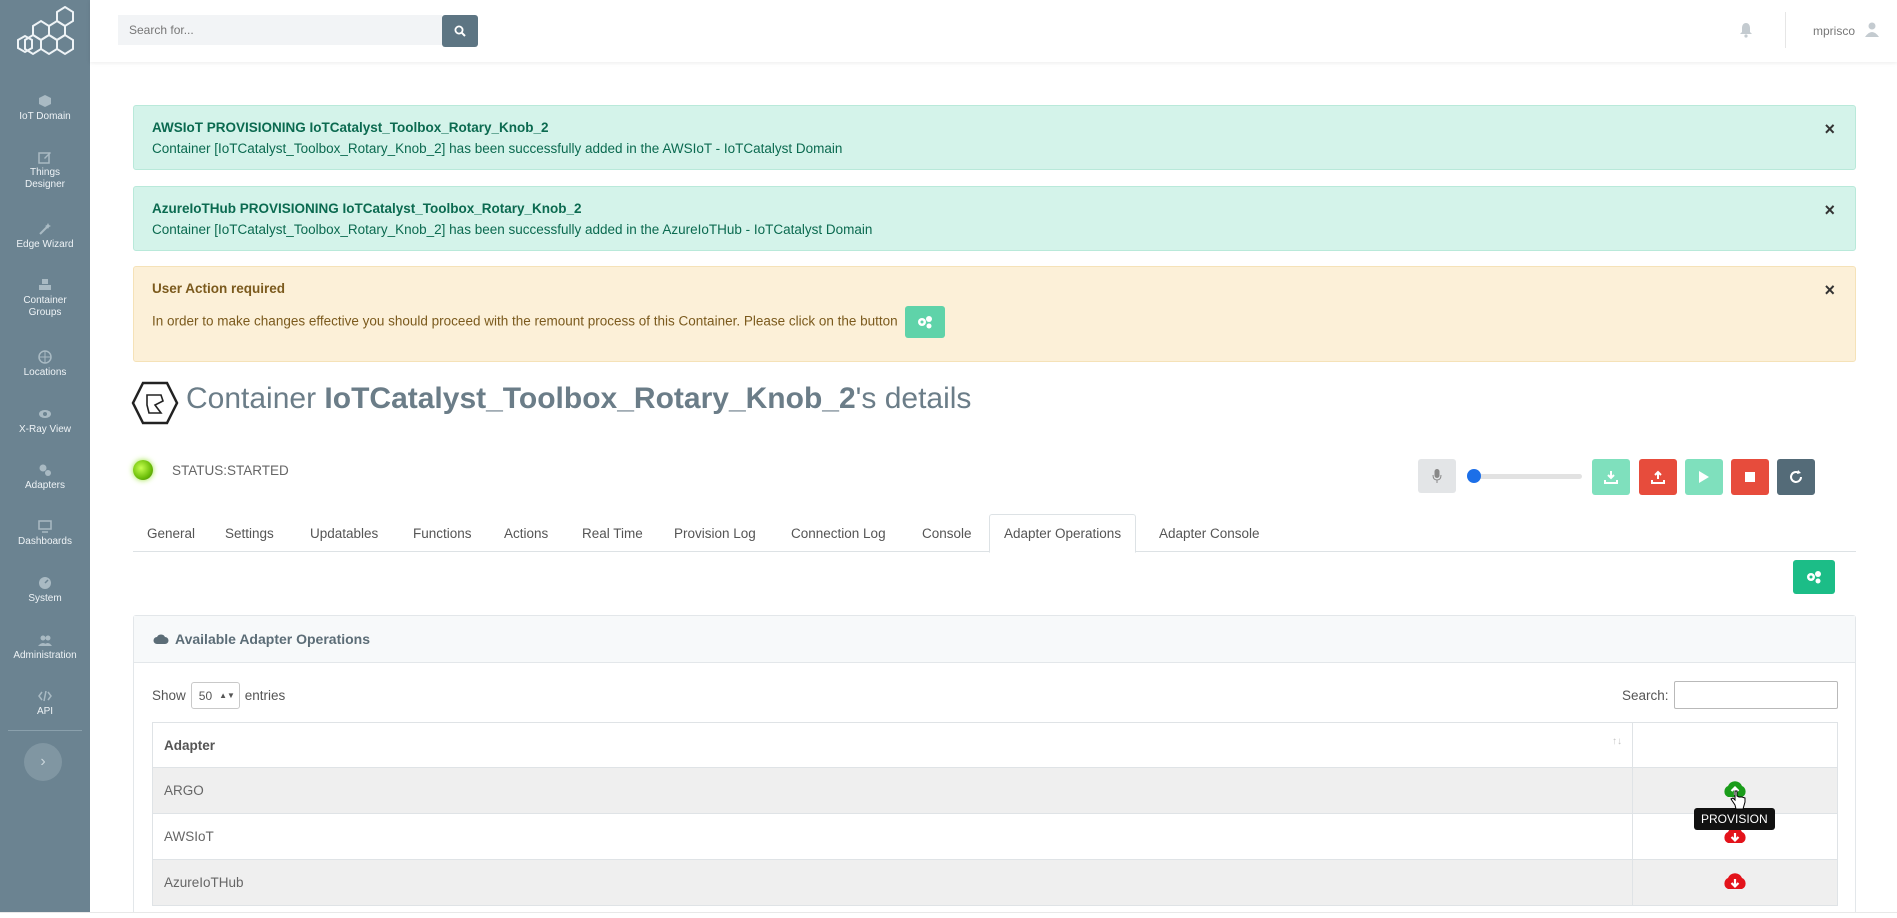 The width and height of the screenshot is (1897, 918). I want to click on sidebar-item-dashboards: Dashboards, so click(45, 533).